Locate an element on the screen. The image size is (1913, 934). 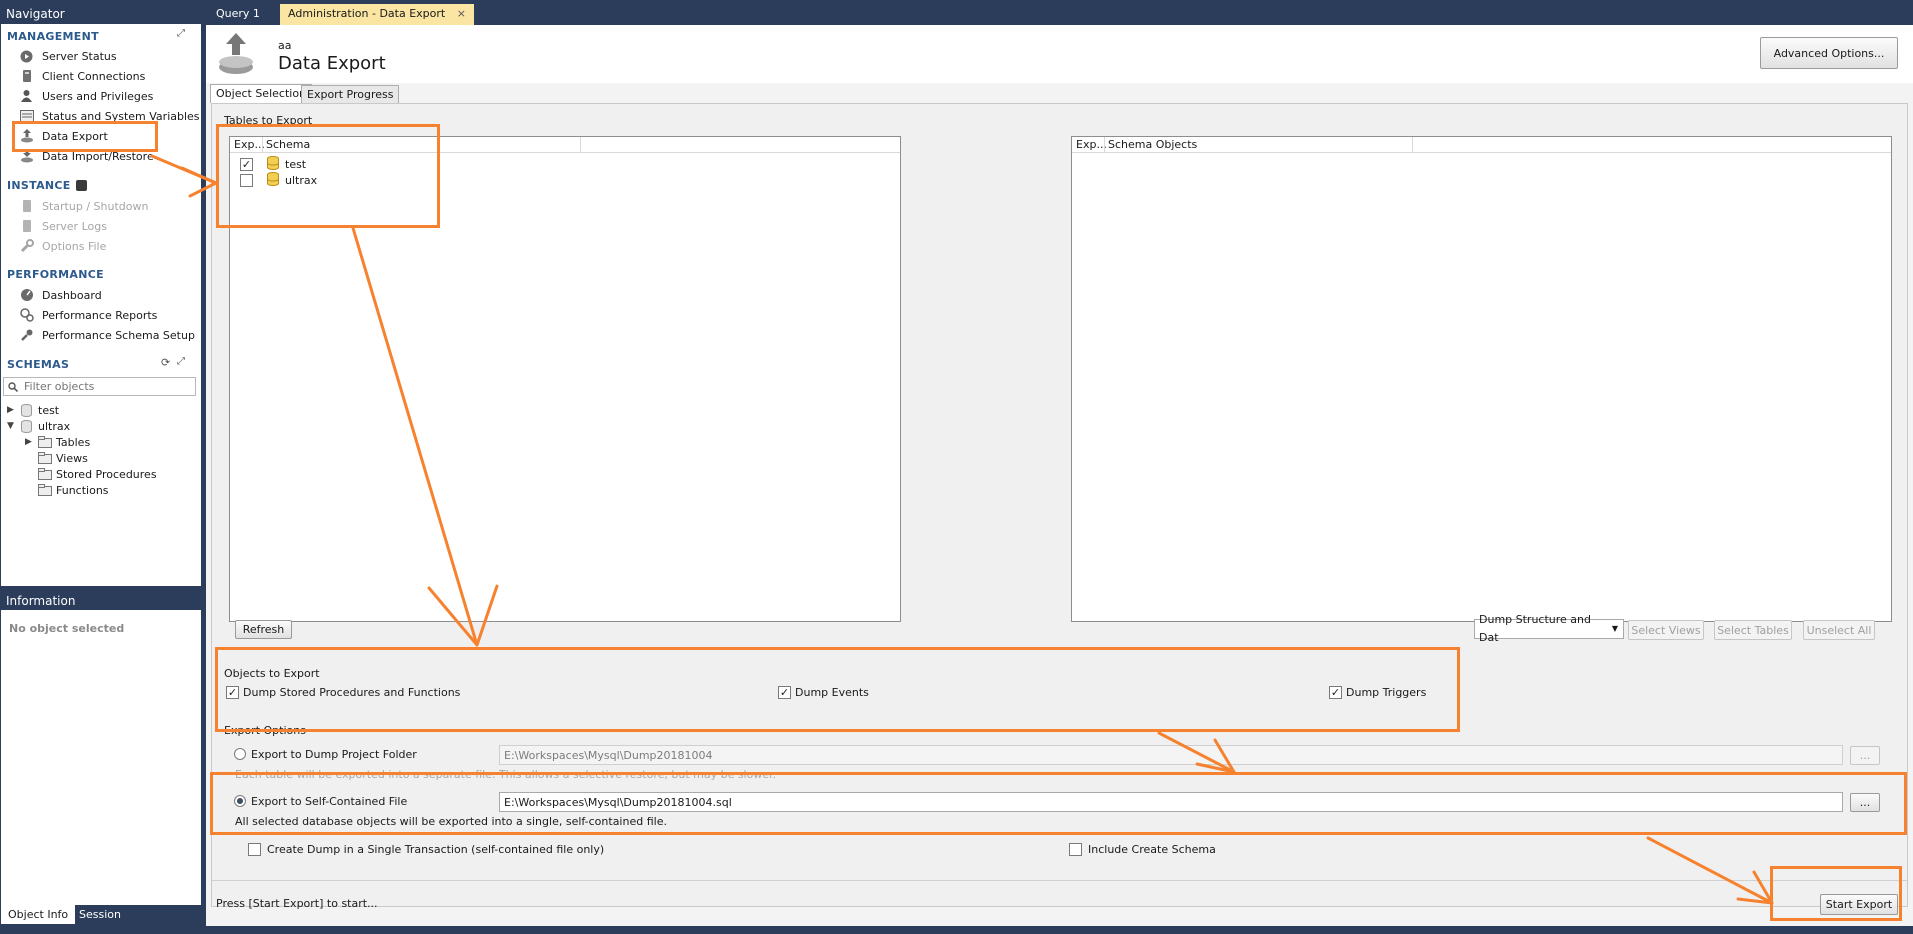
tree-label: Tables is located at coordinates (73, 442).